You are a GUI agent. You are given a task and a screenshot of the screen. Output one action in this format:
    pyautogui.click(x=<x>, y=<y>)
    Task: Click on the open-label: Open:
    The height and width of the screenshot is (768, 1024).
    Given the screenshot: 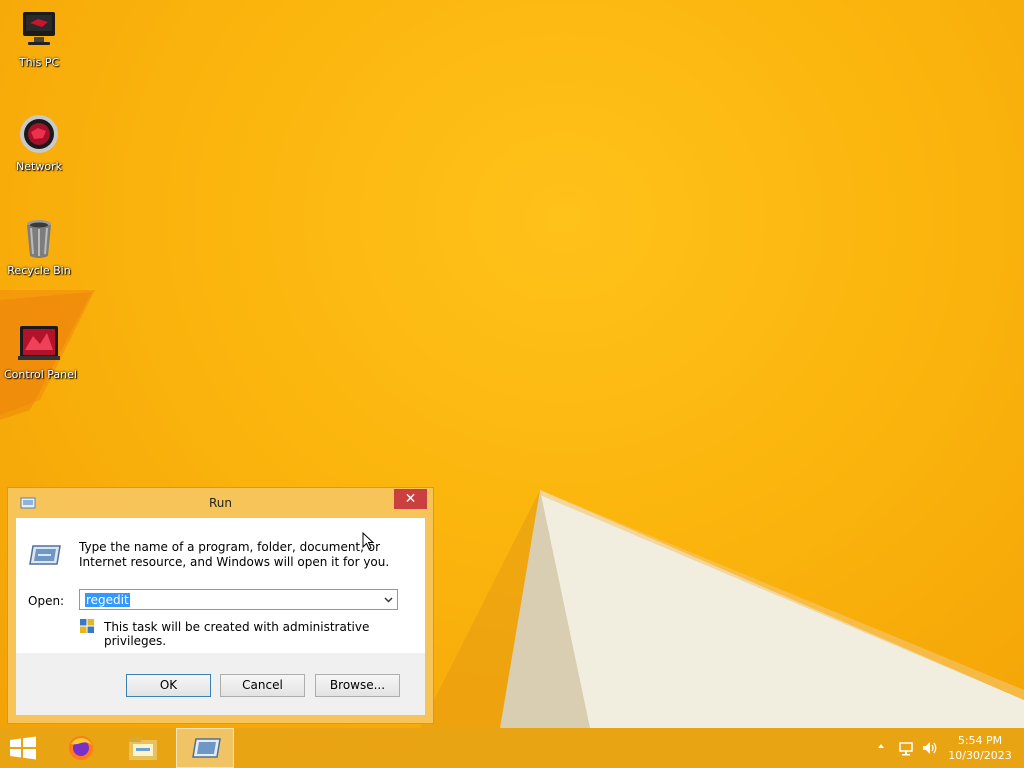 What is the action you would take?
    pyautogui.click(x=46, y=601)
    